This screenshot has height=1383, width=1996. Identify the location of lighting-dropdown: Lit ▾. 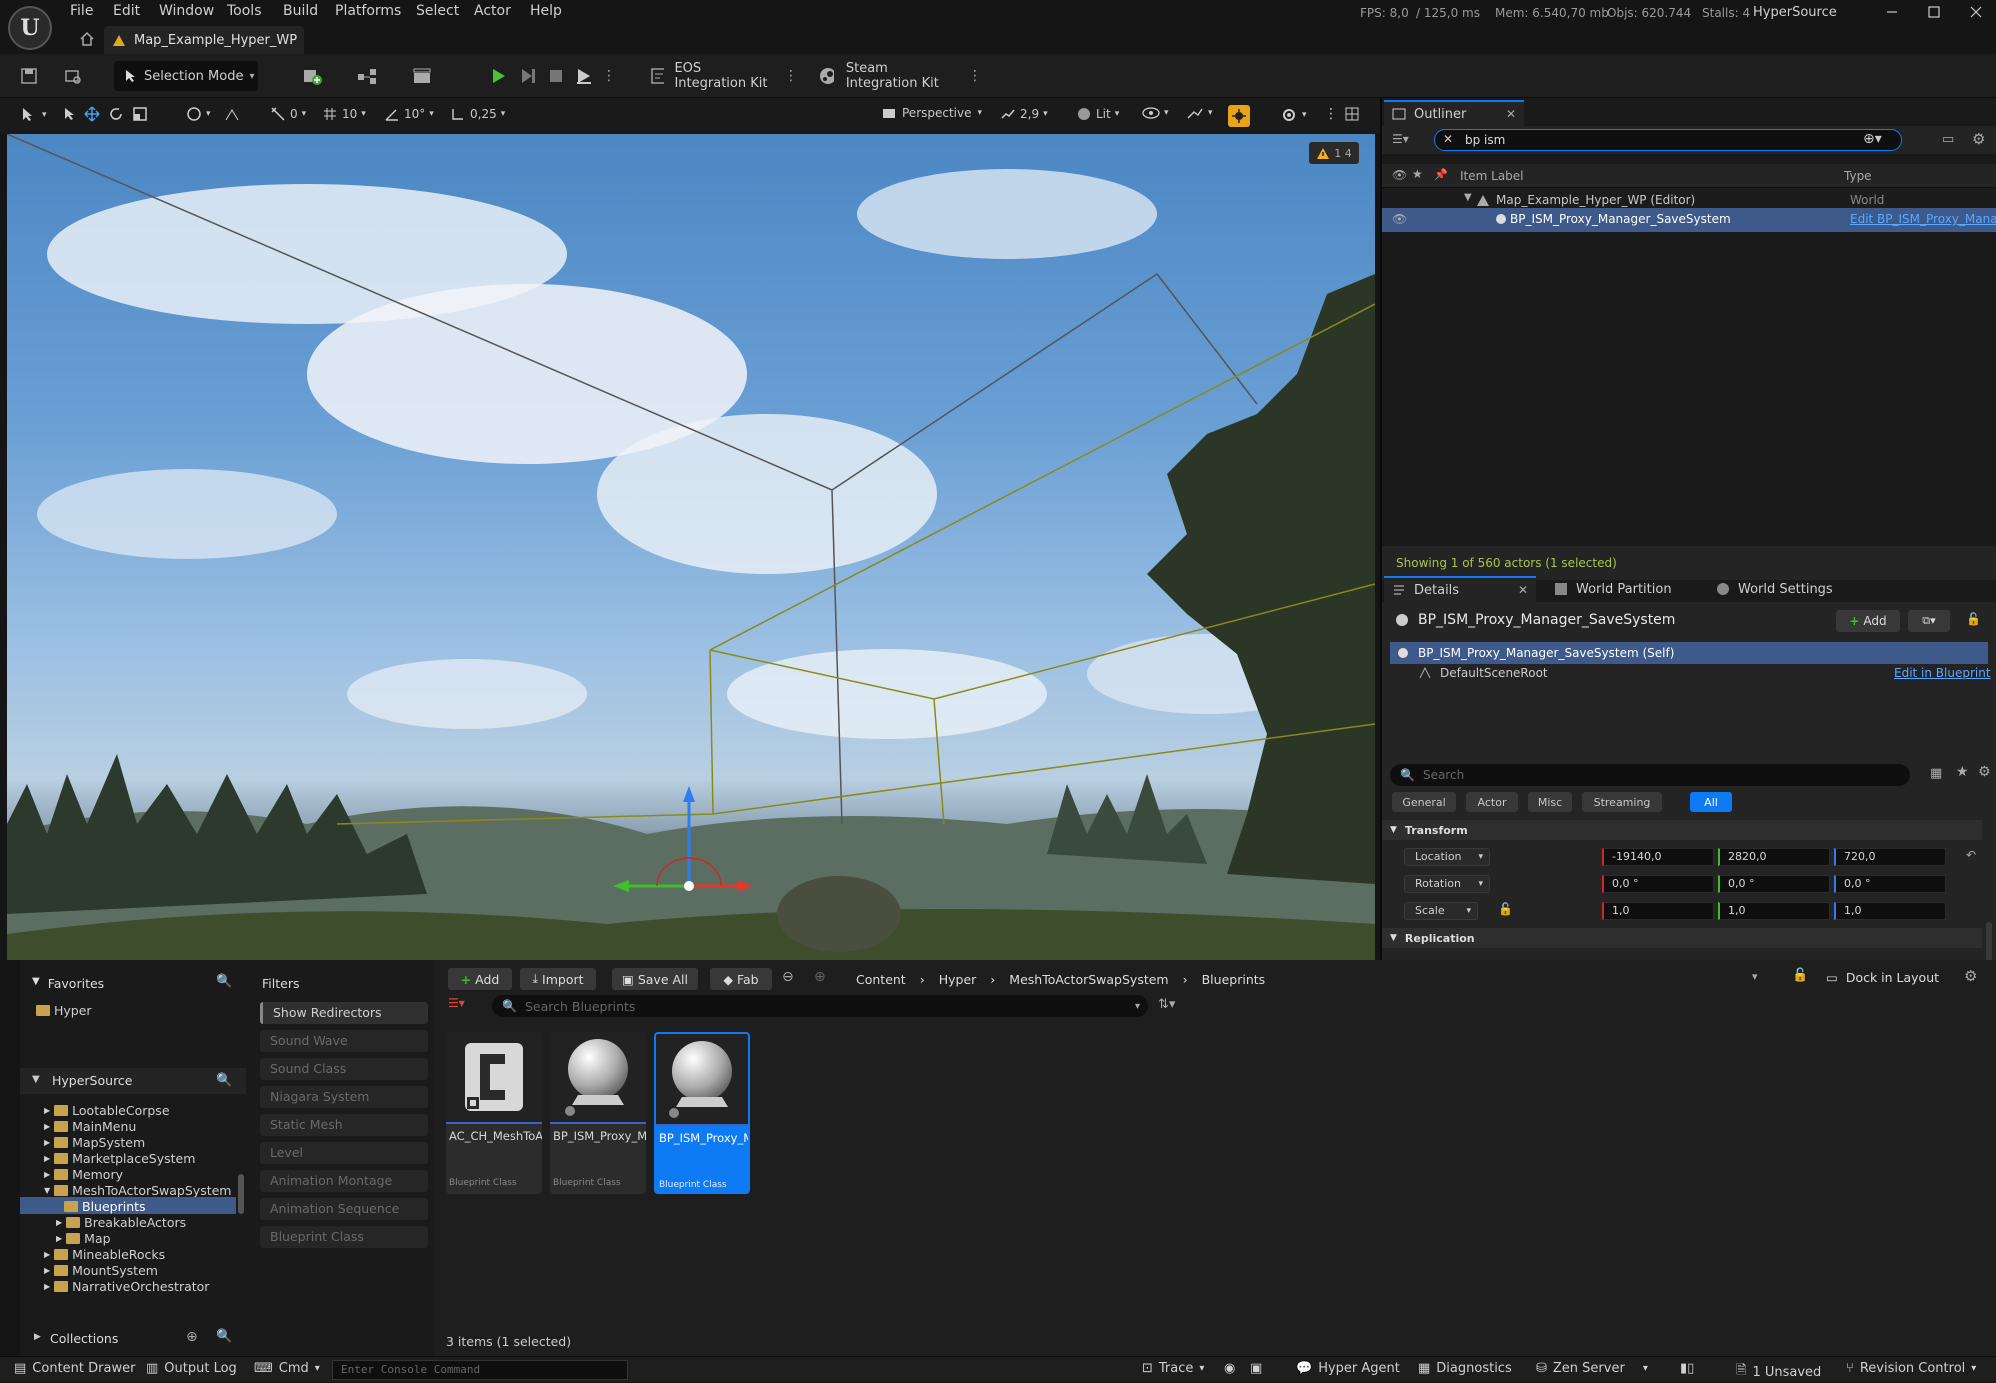
(1097, 114).